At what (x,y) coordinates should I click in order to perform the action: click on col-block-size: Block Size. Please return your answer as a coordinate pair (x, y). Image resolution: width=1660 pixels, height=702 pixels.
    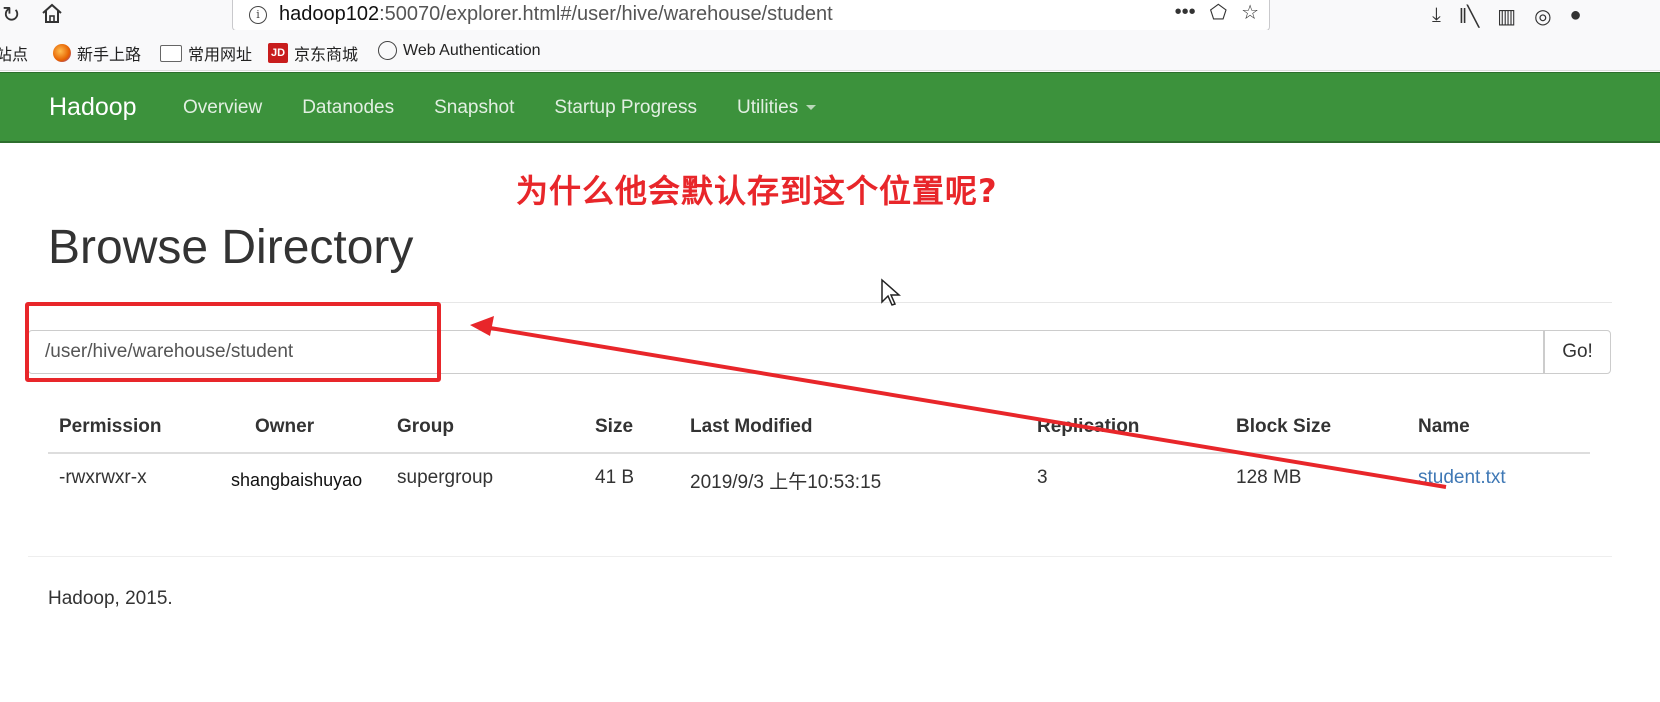
    Looking at the image, I should click on (1283, 427).